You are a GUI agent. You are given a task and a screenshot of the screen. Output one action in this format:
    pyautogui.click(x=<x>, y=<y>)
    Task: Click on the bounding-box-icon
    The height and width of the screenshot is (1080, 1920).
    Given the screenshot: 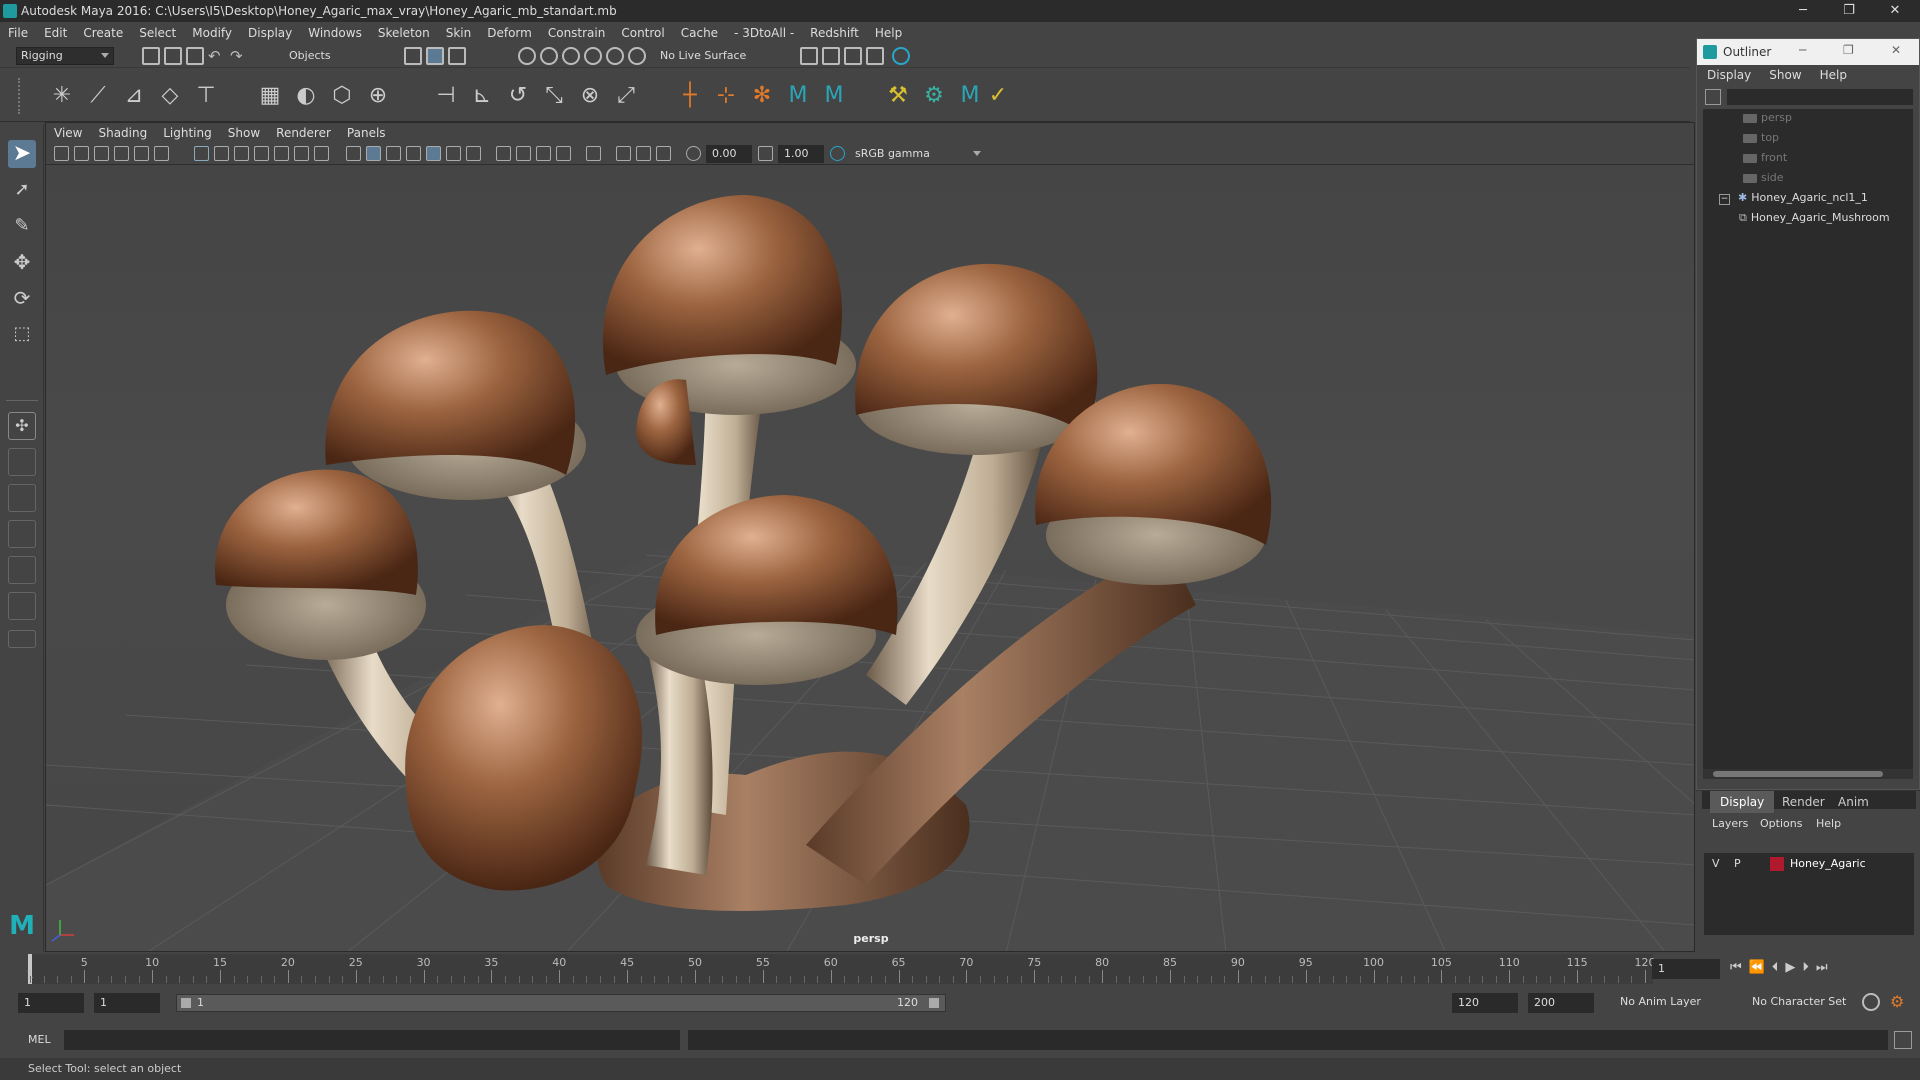 What is the action you would take?
    pyautogui.click(x=413, y=153)
    